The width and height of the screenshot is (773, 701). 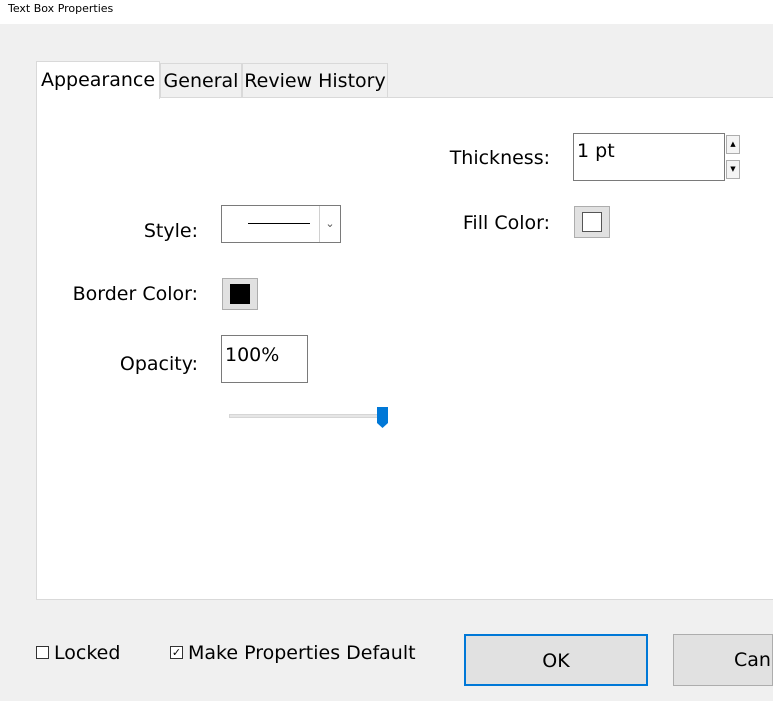 What do you see at coordinates (556, 660) in the screenshot?
I see `ok-button: OK` at bounding box center [556, 660].